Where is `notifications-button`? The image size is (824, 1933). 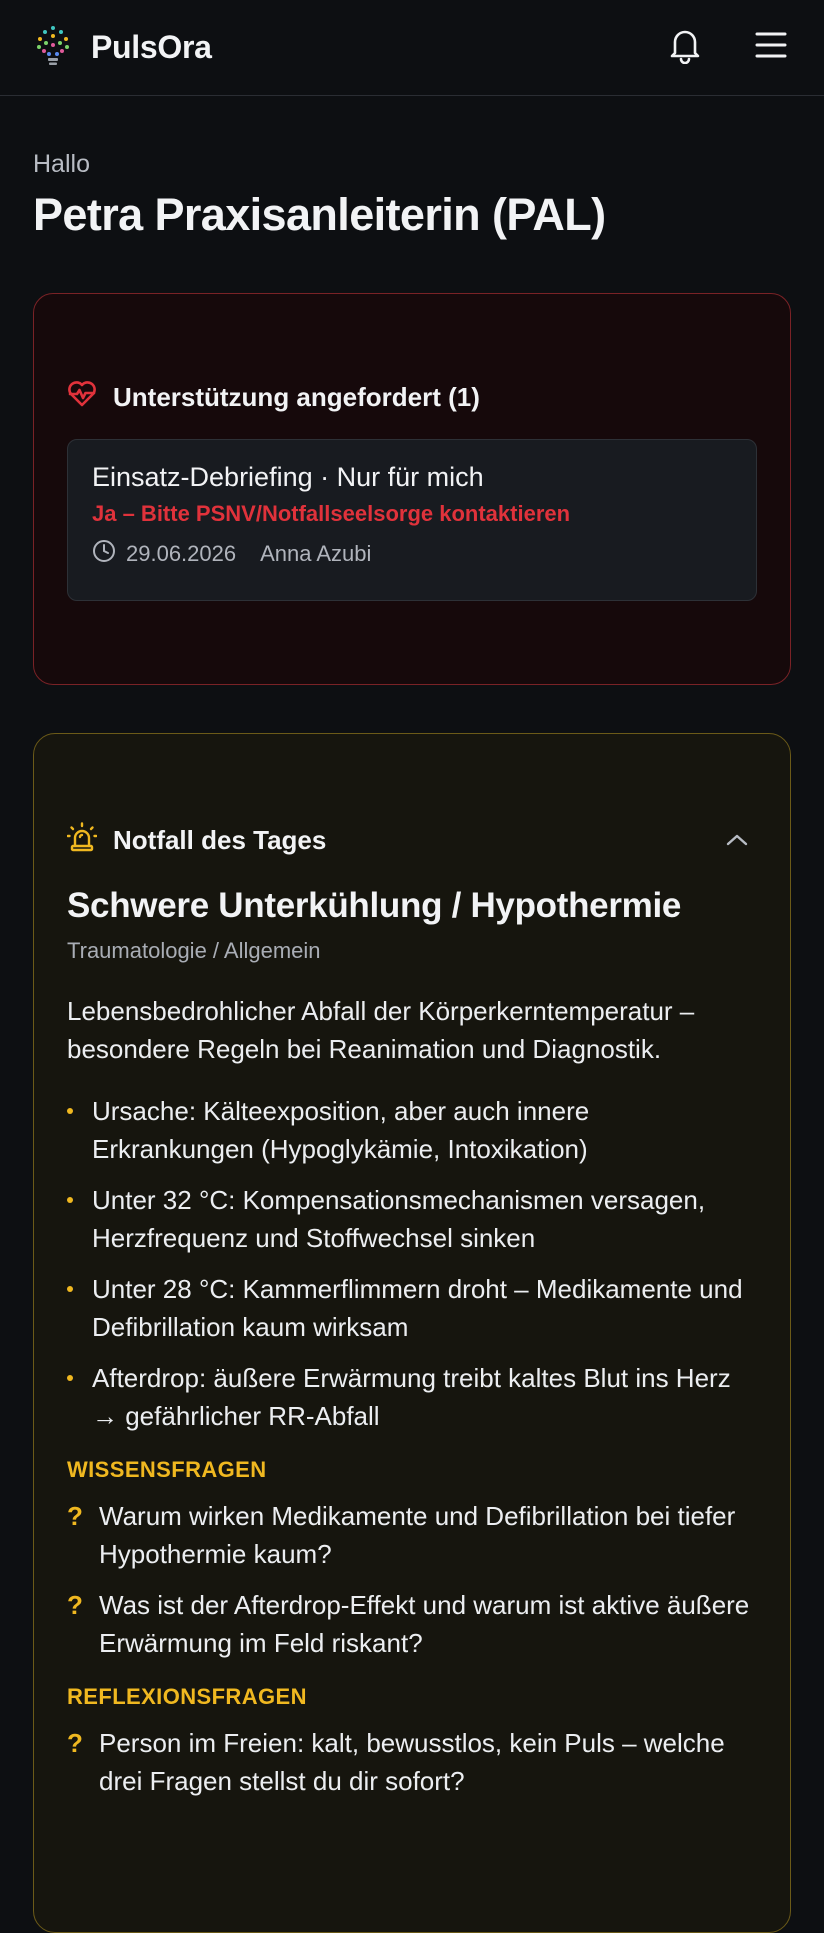
notifications-button is located at coordinates (685, 48).